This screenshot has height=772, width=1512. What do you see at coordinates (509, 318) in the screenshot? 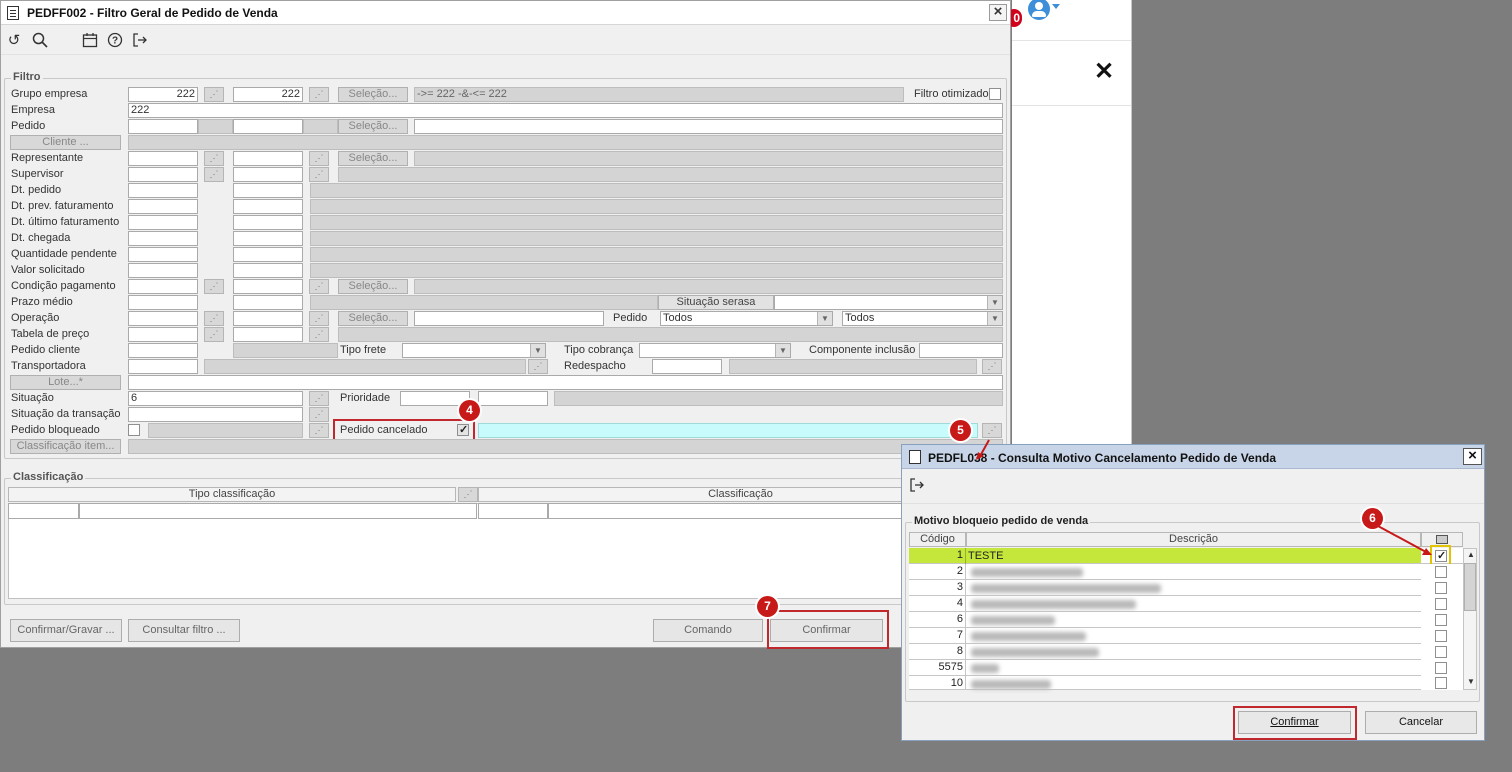
I see `operacao-expression-input` at bounding box center [509, 318].